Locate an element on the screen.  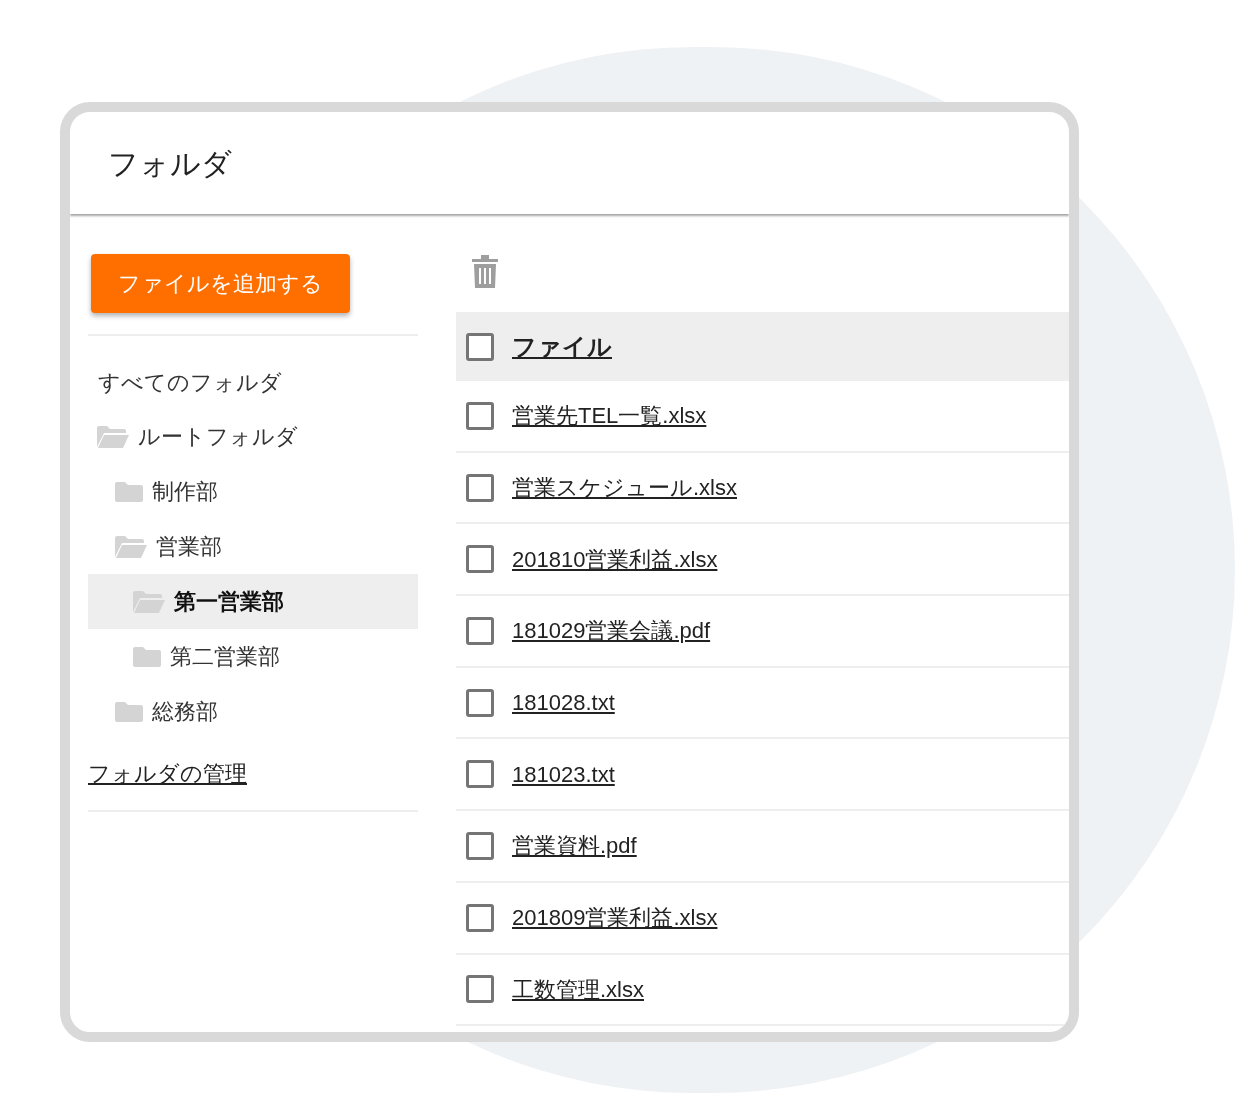
file-link: 営業スケジュール.xlsx is located at coordinates (624, 488).